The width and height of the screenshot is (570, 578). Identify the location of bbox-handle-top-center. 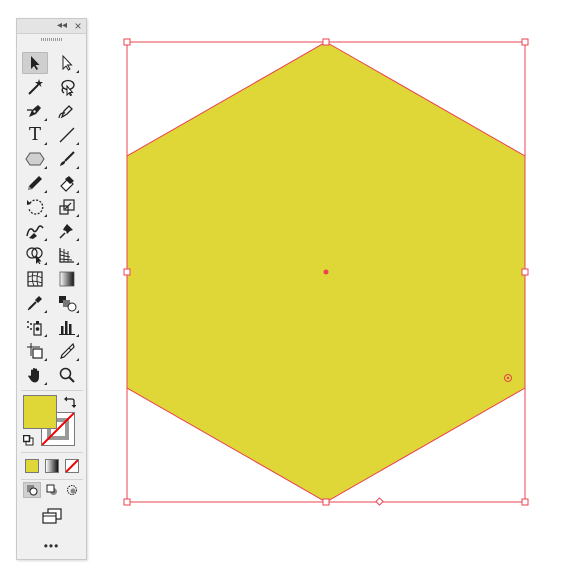
(326, 42).